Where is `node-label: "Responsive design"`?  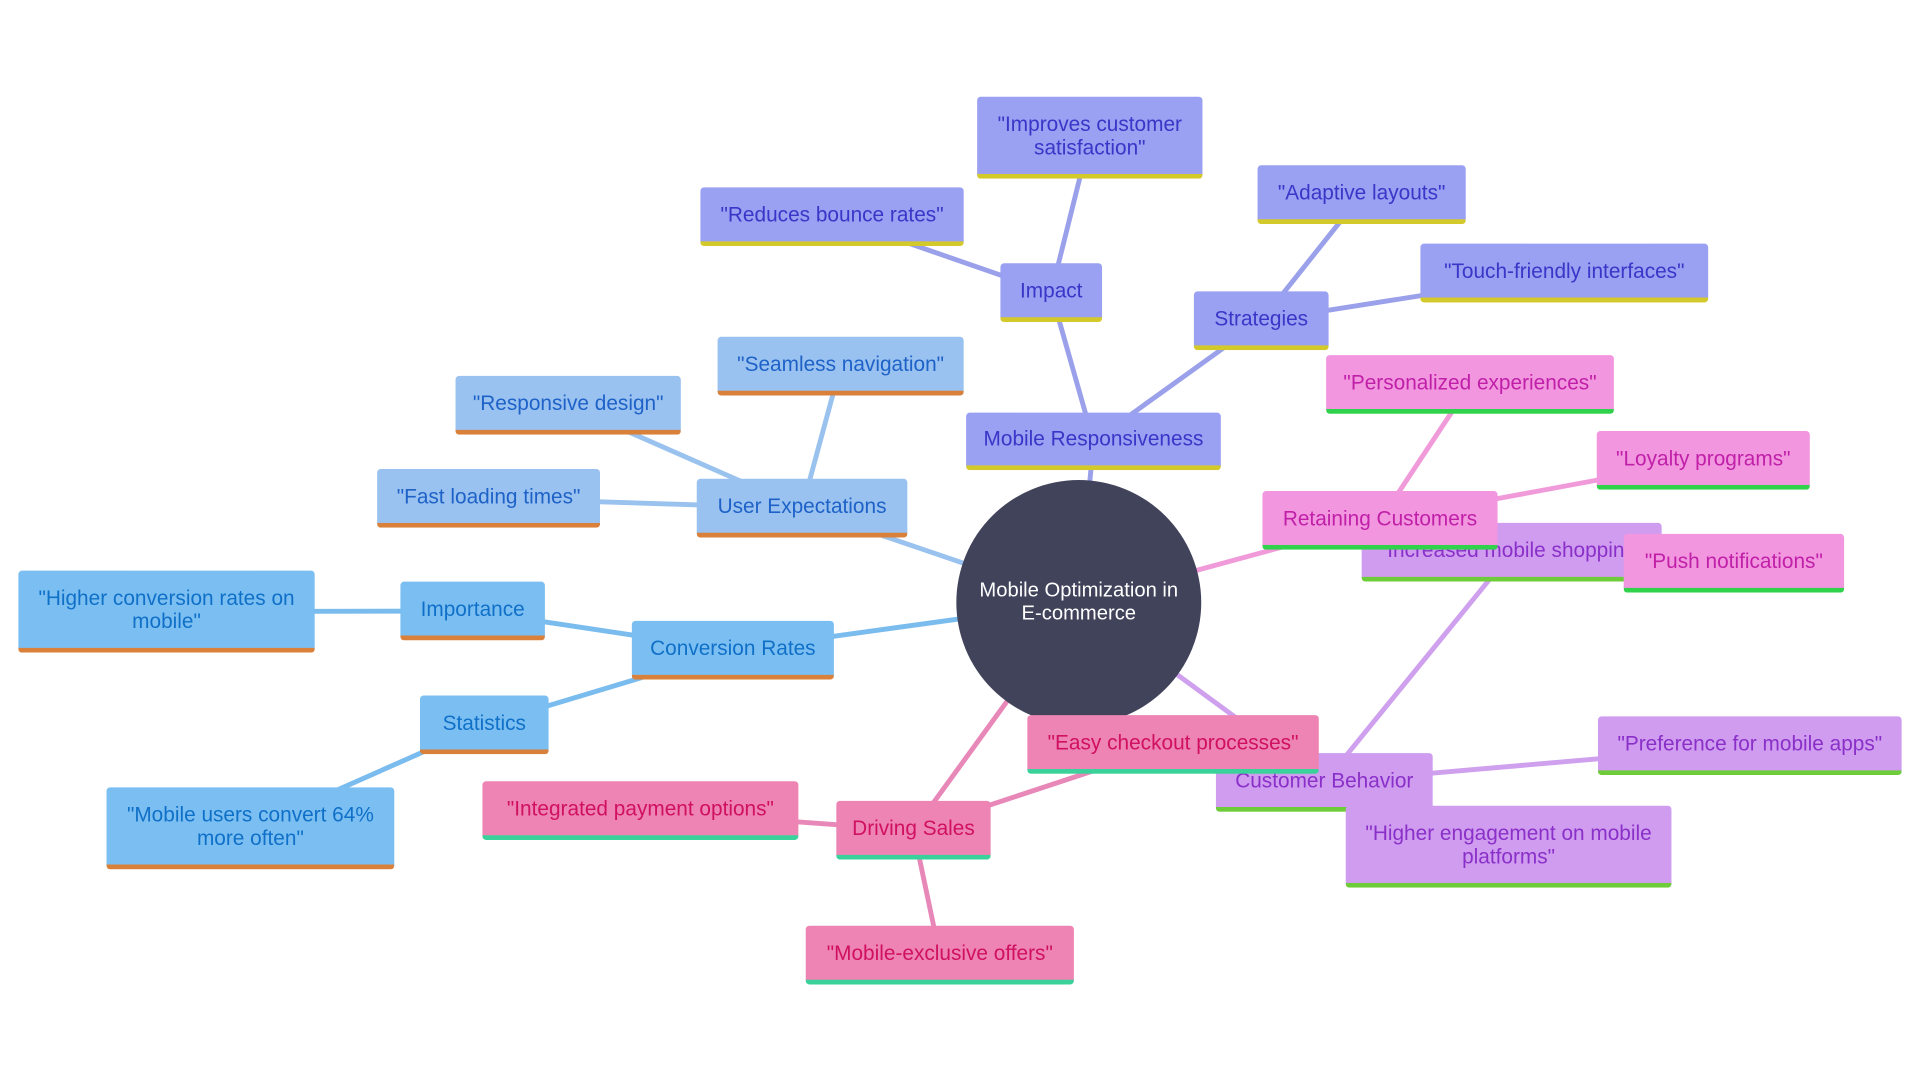 node-label: "Responsive design" is located at coordinates (568, 403).